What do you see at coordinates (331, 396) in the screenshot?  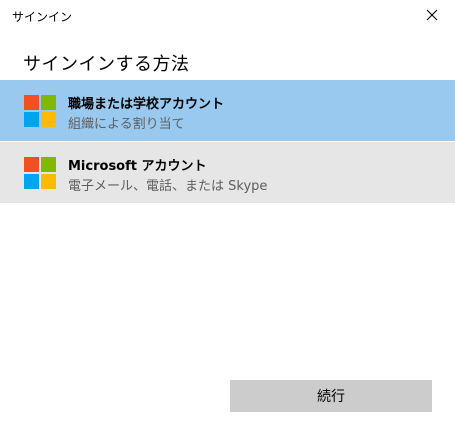 I see `continue-button: 続行` at bounding box center [331, 396].